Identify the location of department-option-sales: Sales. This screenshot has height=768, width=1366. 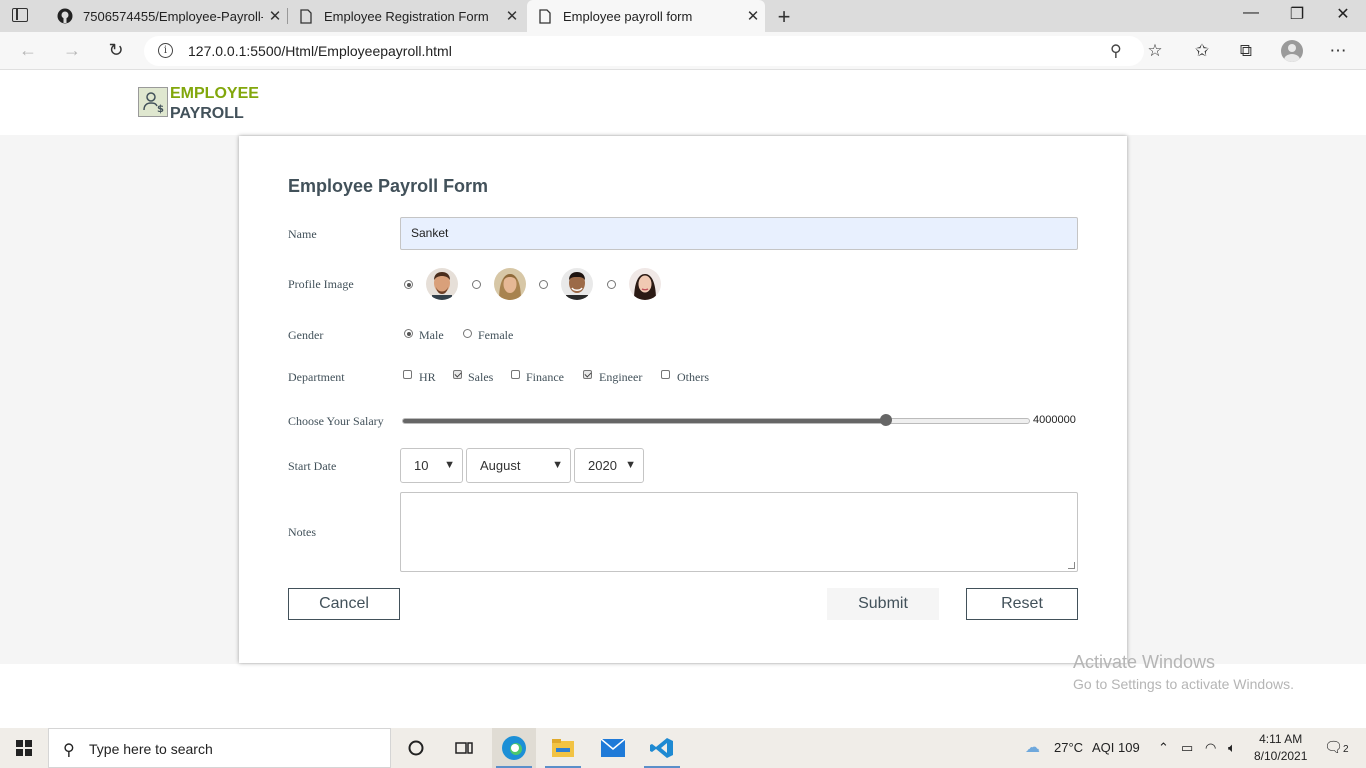
(481, 377).